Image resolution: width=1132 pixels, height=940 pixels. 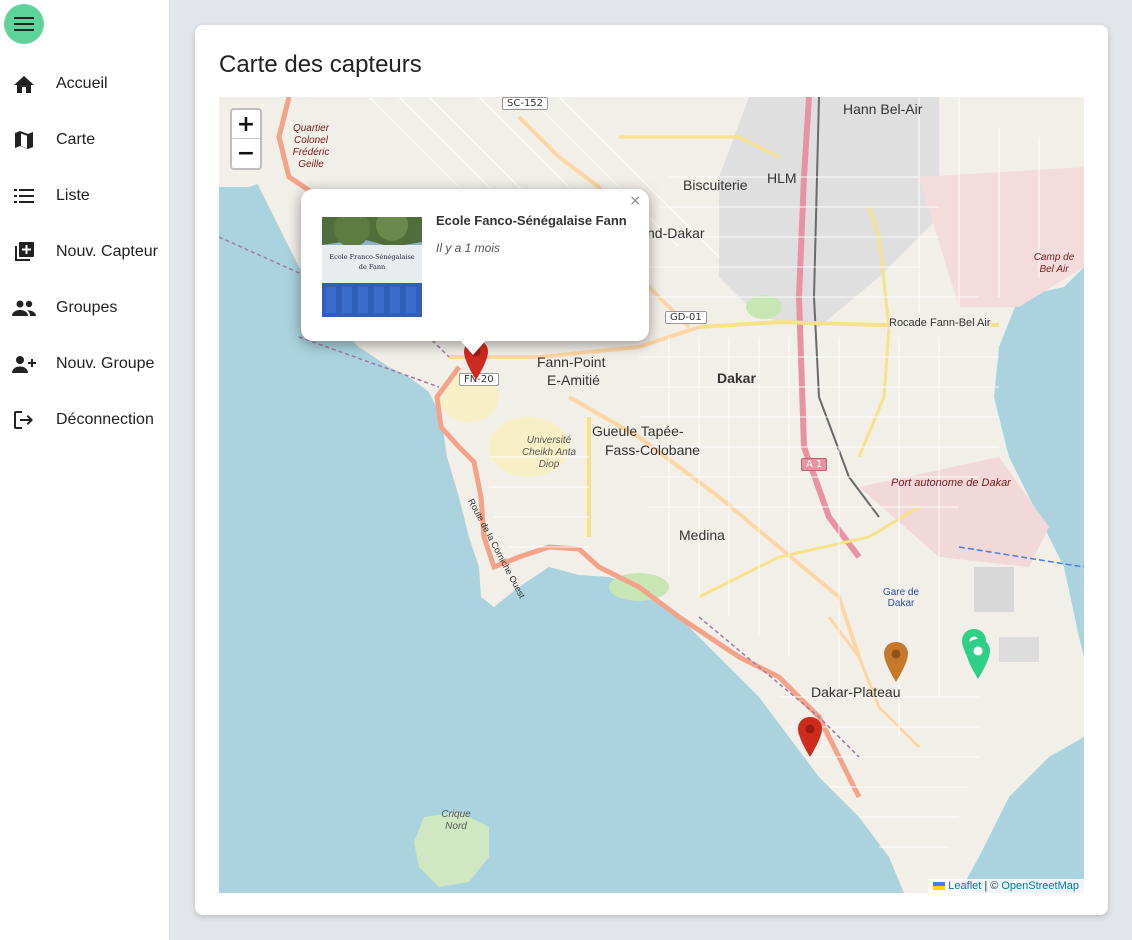 I want to click on sidebar-item-deconnection: Déconnection, so click(x=85, y=420).